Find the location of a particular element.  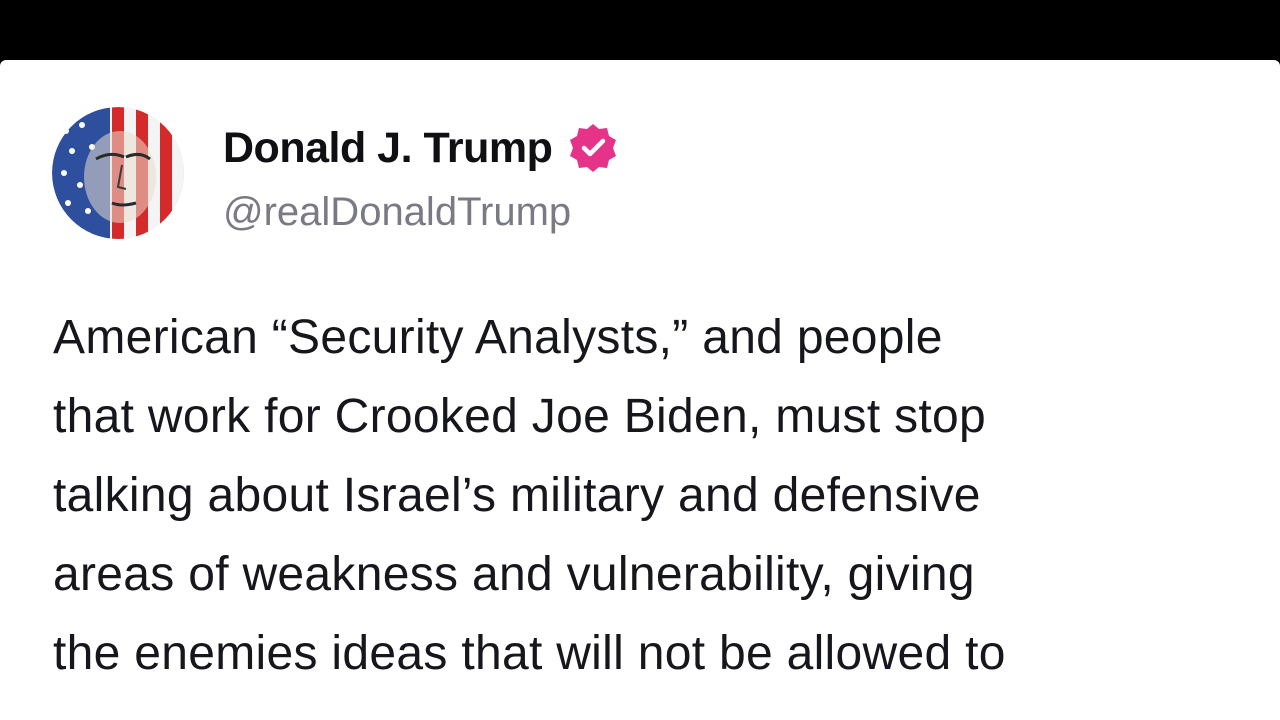

top-black-bar is located at coordinates (640, 30).